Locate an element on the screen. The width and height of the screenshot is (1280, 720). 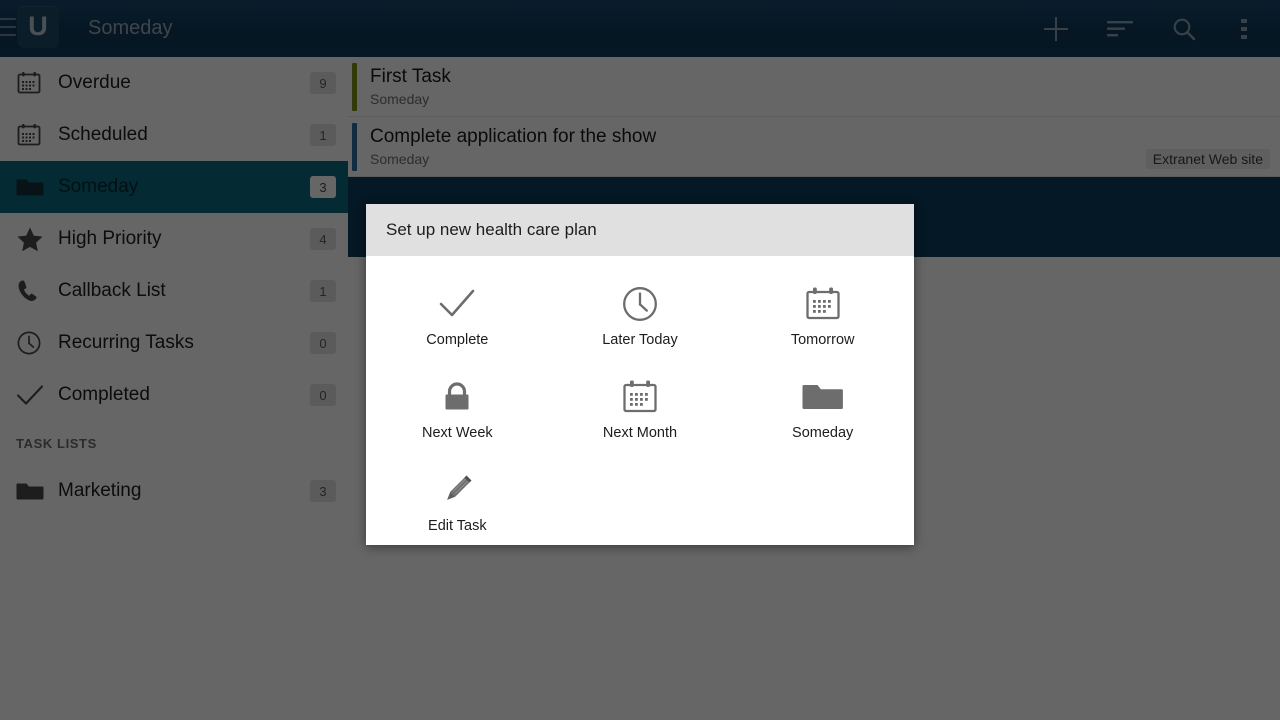
dialog-option-someday: Someday is located at coordinates (822, 409).